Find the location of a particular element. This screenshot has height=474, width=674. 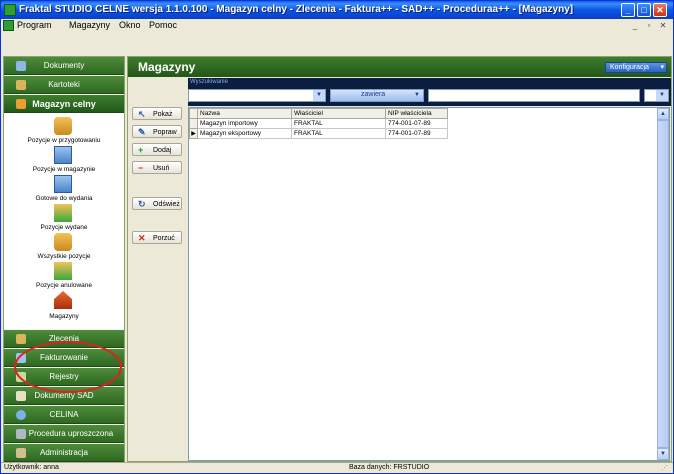

popraw-button: ✎ Popraw is located at coordinates (157, 131).